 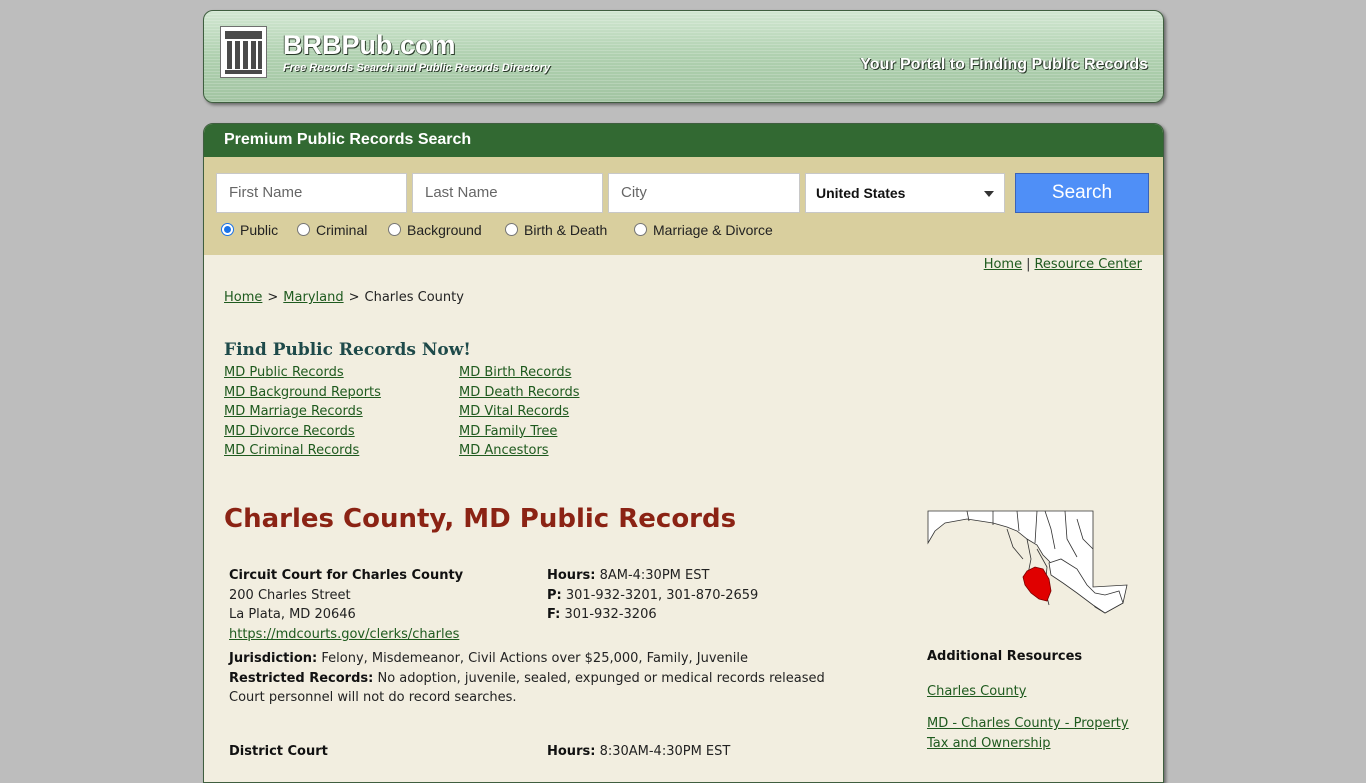 What do you see at coordinates (414, 297) in the screenshot?
I see `breadcrumb-current: Charles County` at bounding box center [414, 297].